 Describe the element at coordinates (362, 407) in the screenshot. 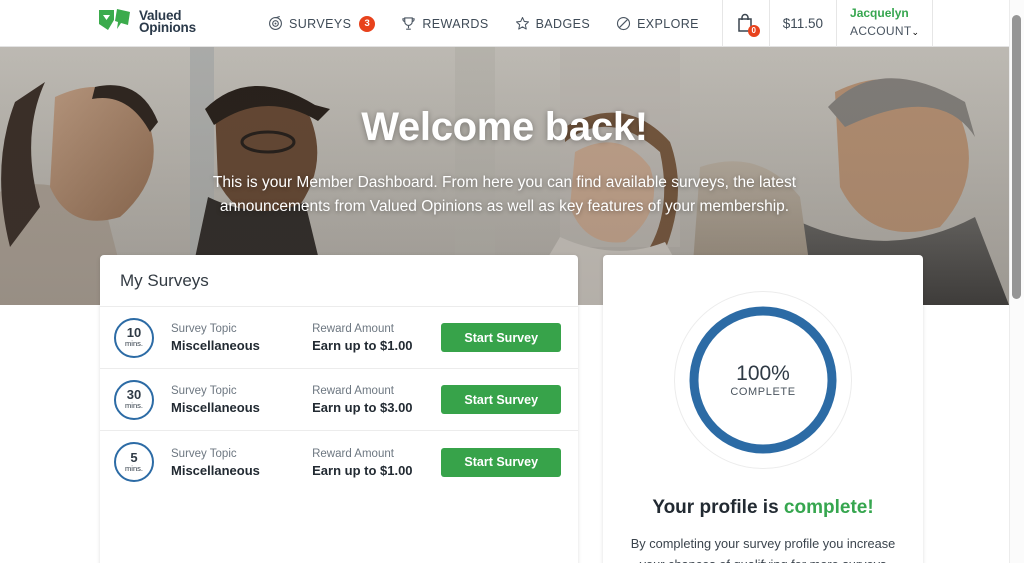

I see `survey-reward-value: Earn up to $3.00` at that location.